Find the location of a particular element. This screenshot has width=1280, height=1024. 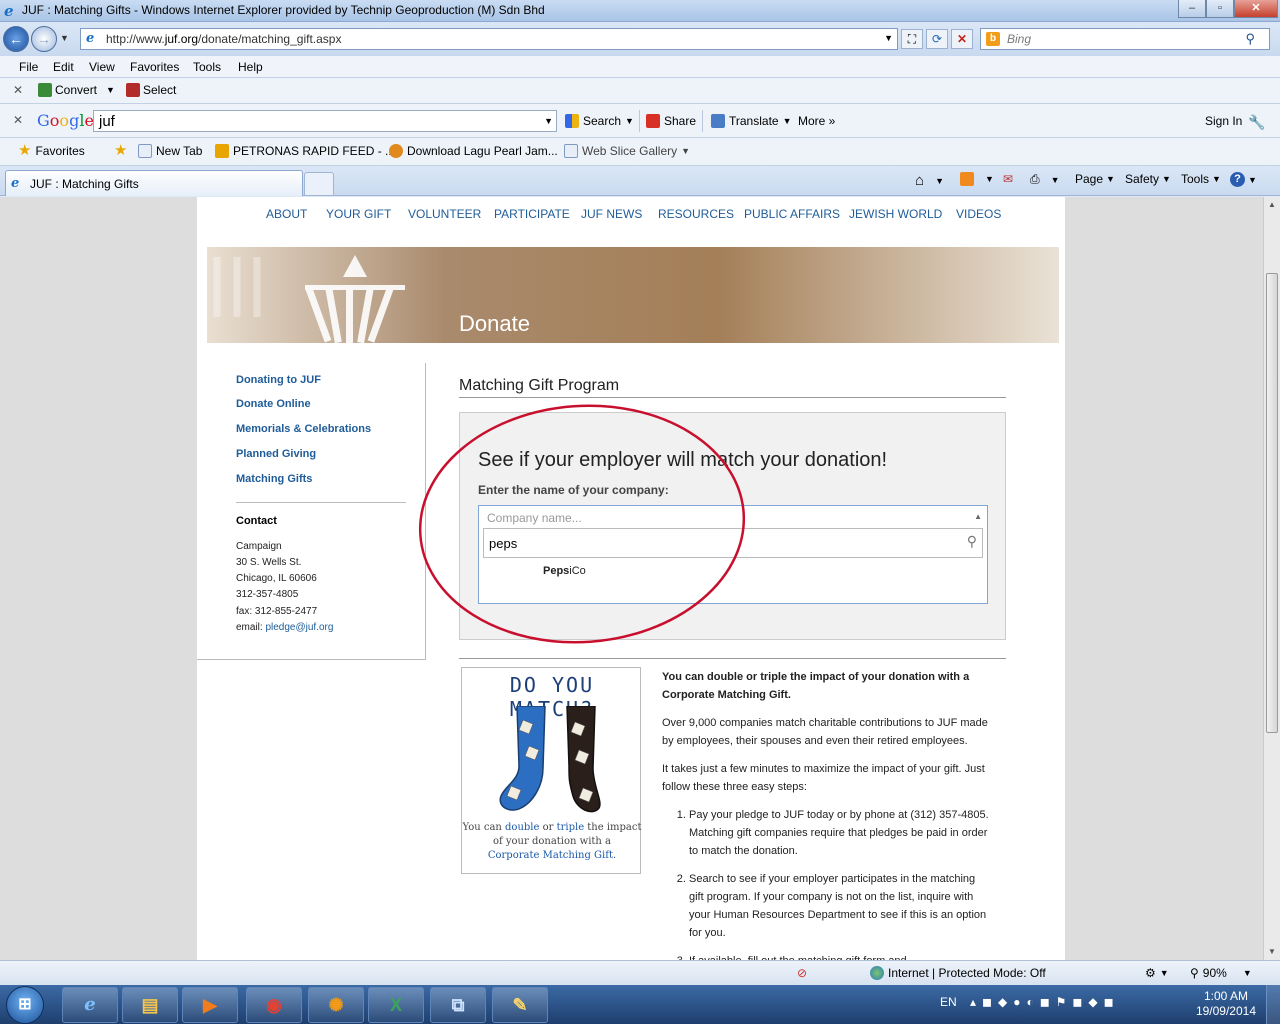

menu-view: View is located at coordinates (102, 67).